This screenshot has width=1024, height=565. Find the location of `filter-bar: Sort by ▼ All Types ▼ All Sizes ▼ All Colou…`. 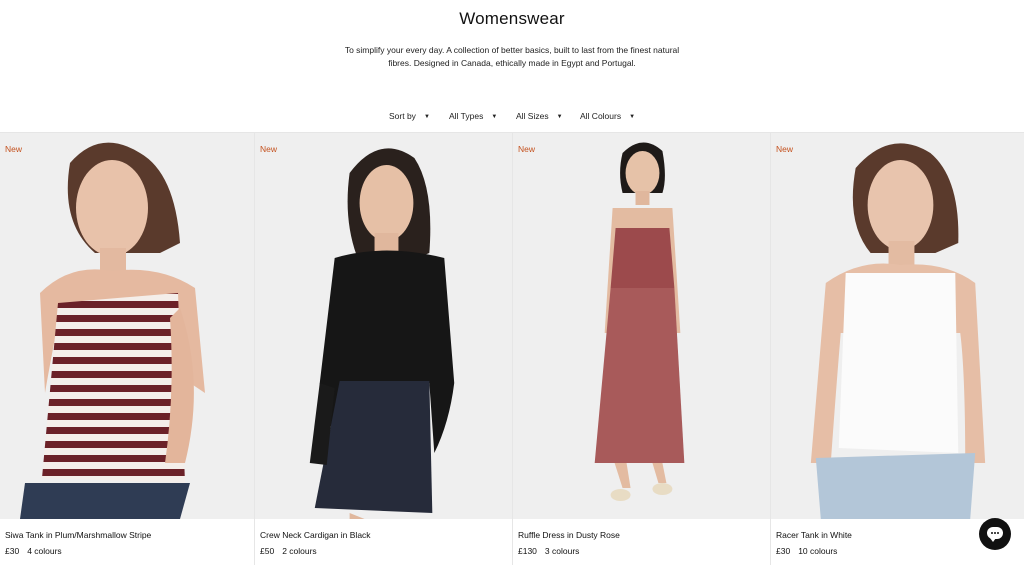

filter-bar: Sort by ▼ All Types ▼ All Sizes ▼ All Colou… is located at coordinates (512, 118).